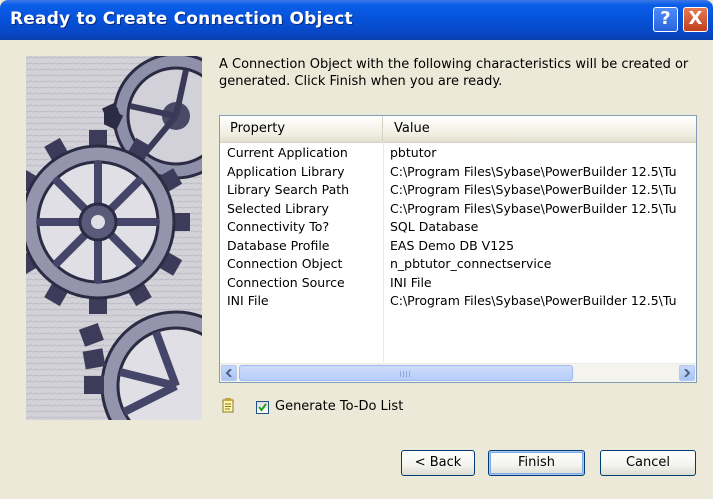 The image size is (713, 499). Describe the element at coordinates (301, 128) in the screenshot. I see `column-header-property: Property` at that location.